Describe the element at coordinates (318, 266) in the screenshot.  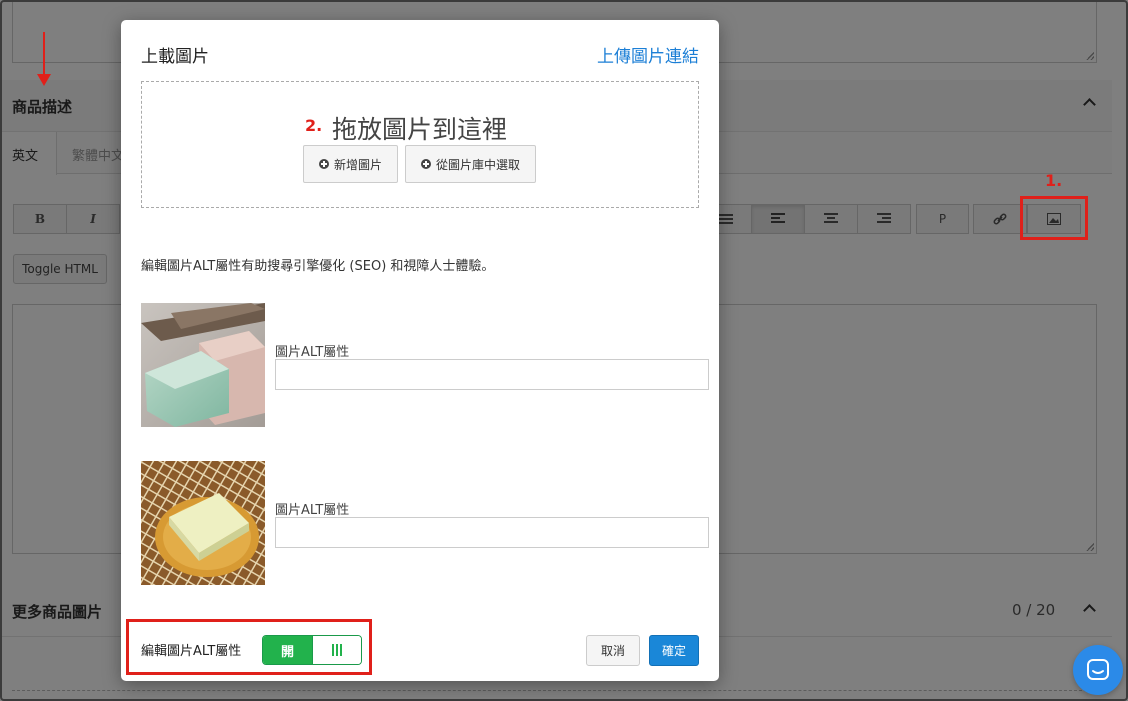
I see `alt-help-text: 編輯圖片ALT屬性有助搜尋引擎優化 (SEO) 和視障人士體驗。` at that location.